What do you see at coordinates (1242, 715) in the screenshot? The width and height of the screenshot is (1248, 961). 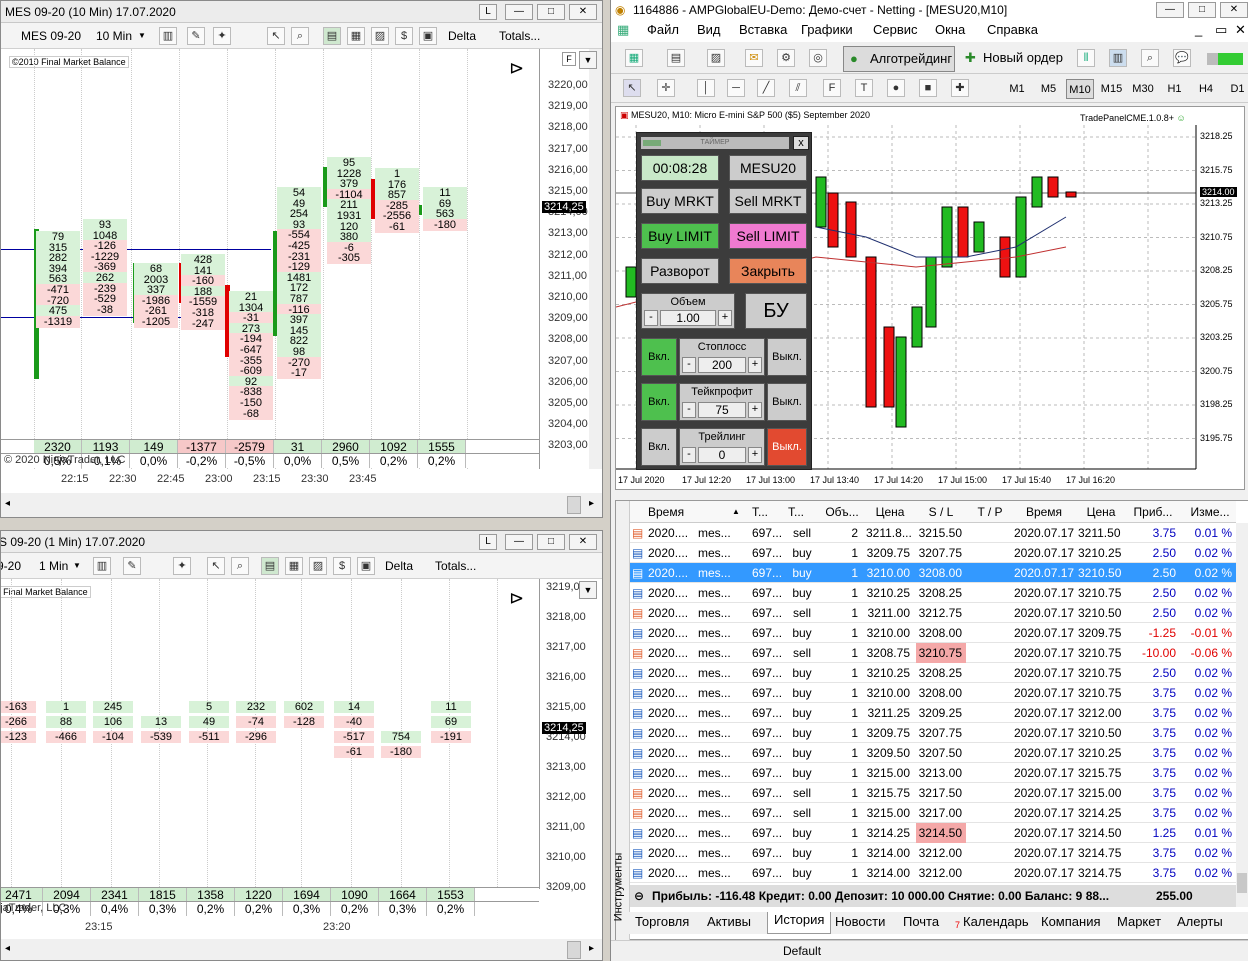 I see `vertical-scrollbar` at bounding box center [1242, 715].